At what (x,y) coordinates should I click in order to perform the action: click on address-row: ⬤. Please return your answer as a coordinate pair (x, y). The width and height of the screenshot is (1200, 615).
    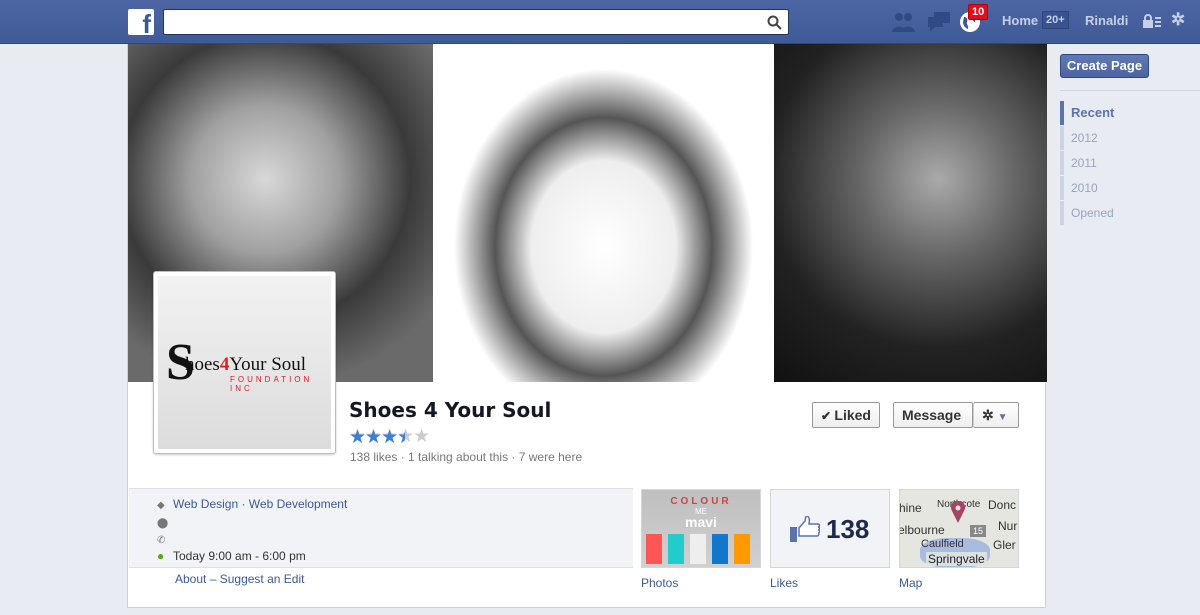
    Looking at the image, I should click on (165, 522).